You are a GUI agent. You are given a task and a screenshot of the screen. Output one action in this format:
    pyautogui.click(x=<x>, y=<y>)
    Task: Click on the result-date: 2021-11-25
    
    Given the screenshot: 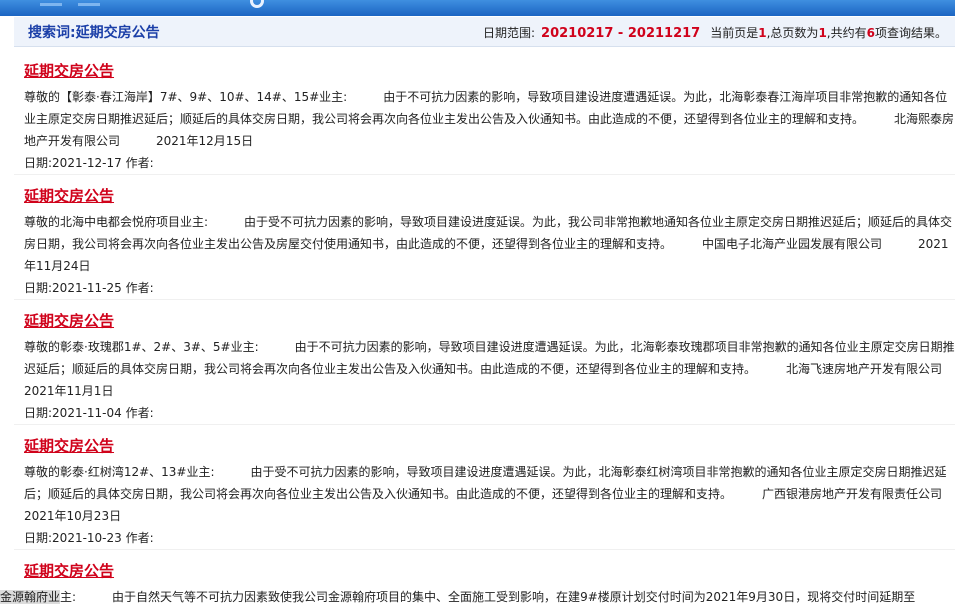 What is the action you would take?
    pyautogui.click(x=87, y=288)
    